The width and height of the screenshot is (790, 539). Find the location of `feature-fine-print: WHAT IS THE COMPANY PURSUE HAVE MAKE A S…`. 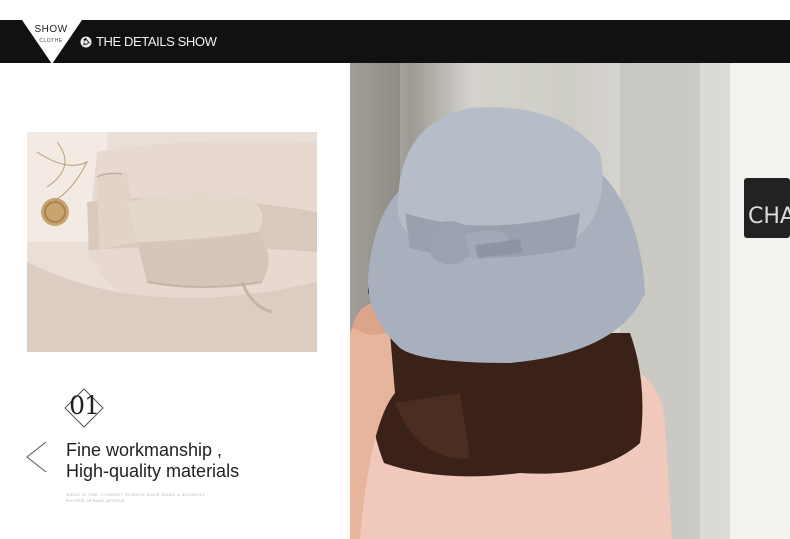

feature-fine-print: WHAT IS THE COMPANY PURSUE HAVE MAKE A S… is located at coordinates (136, 497).